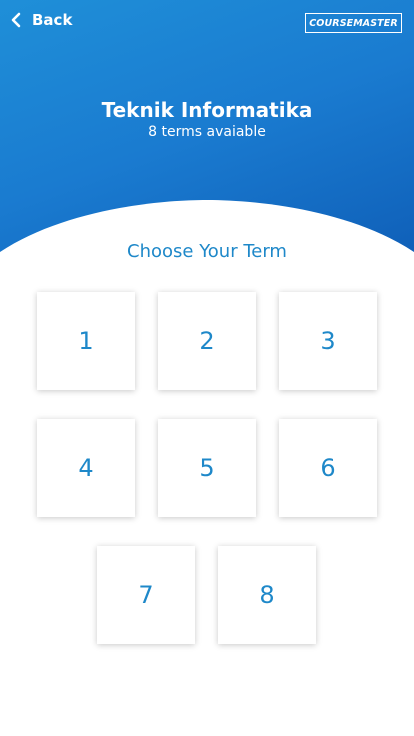 The width and height of the screenshot is (414, 736). Describe the element at coordinates (328, 341) in the screenshot. I see `term-button-3: 3` at that location.